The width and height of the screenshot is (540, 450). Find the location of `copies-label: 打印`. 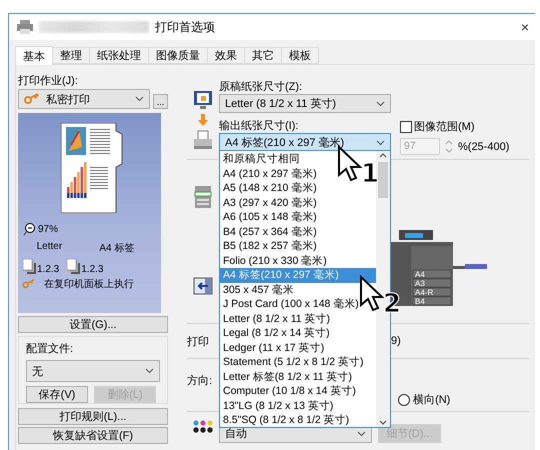

copies-label: 打印 is located at coordinates (198, 341).